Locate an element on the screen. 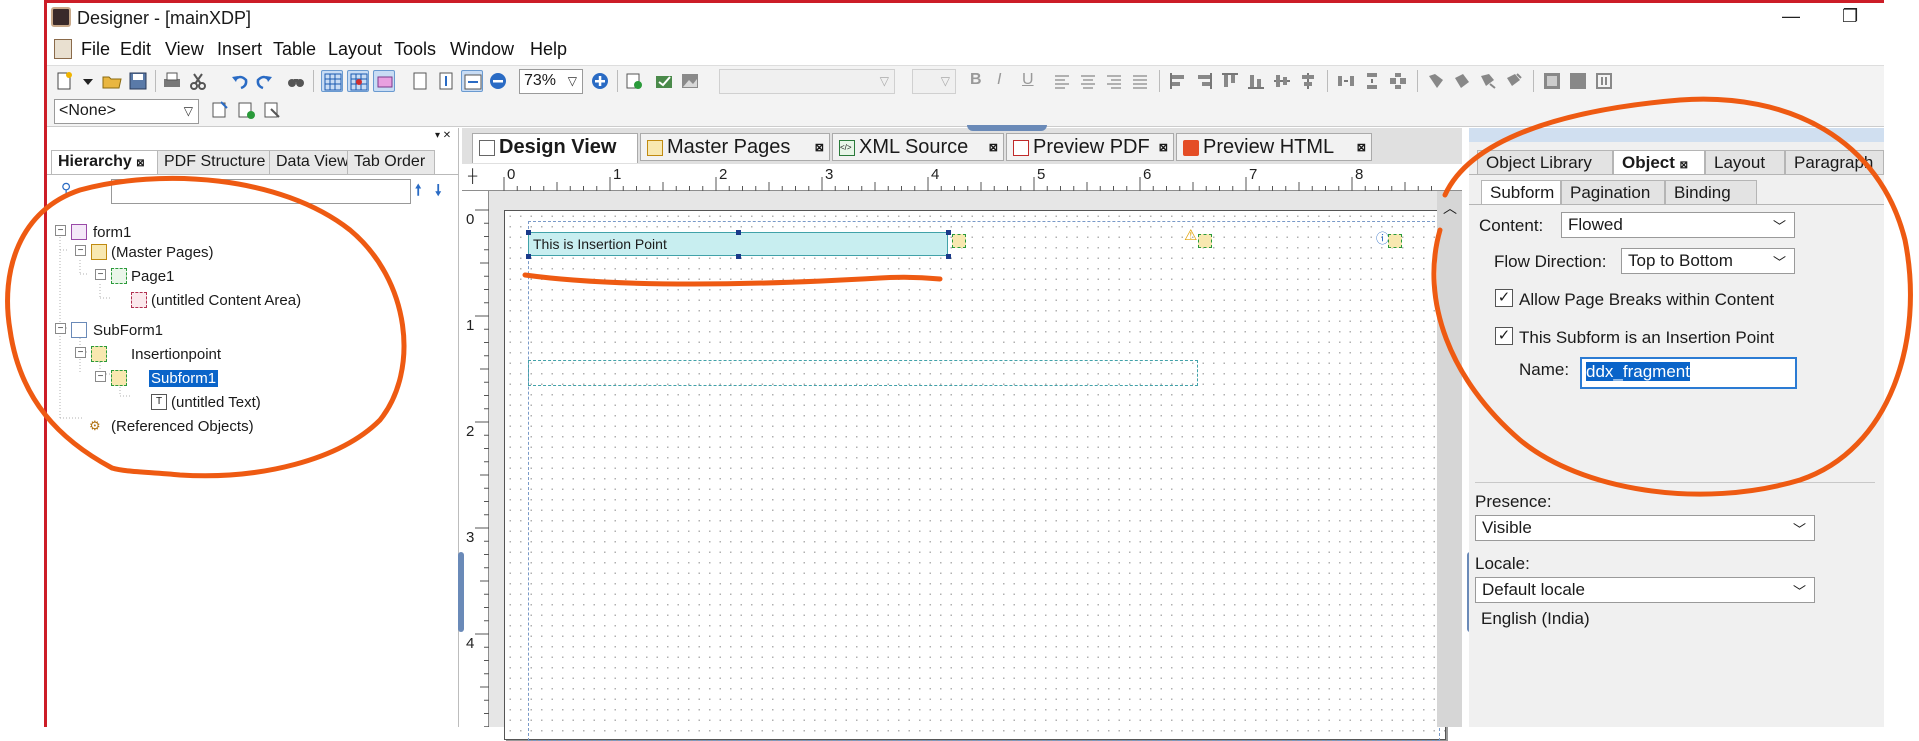 The height and width of the screenshot is (741, 1919). distribute-grid-icon is located at coordinates (1398, 81).